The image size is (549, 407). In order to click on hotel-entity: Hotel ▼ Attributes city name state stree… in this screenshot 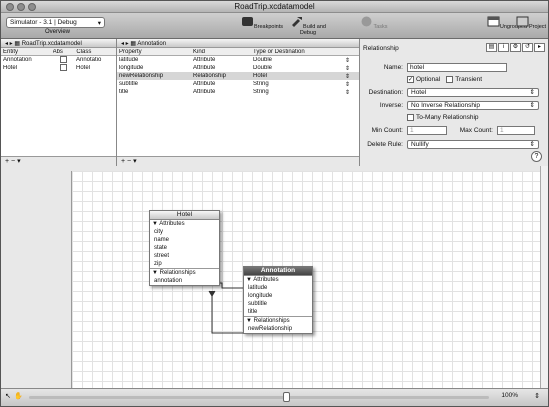, I will do `click(184, 248)`.